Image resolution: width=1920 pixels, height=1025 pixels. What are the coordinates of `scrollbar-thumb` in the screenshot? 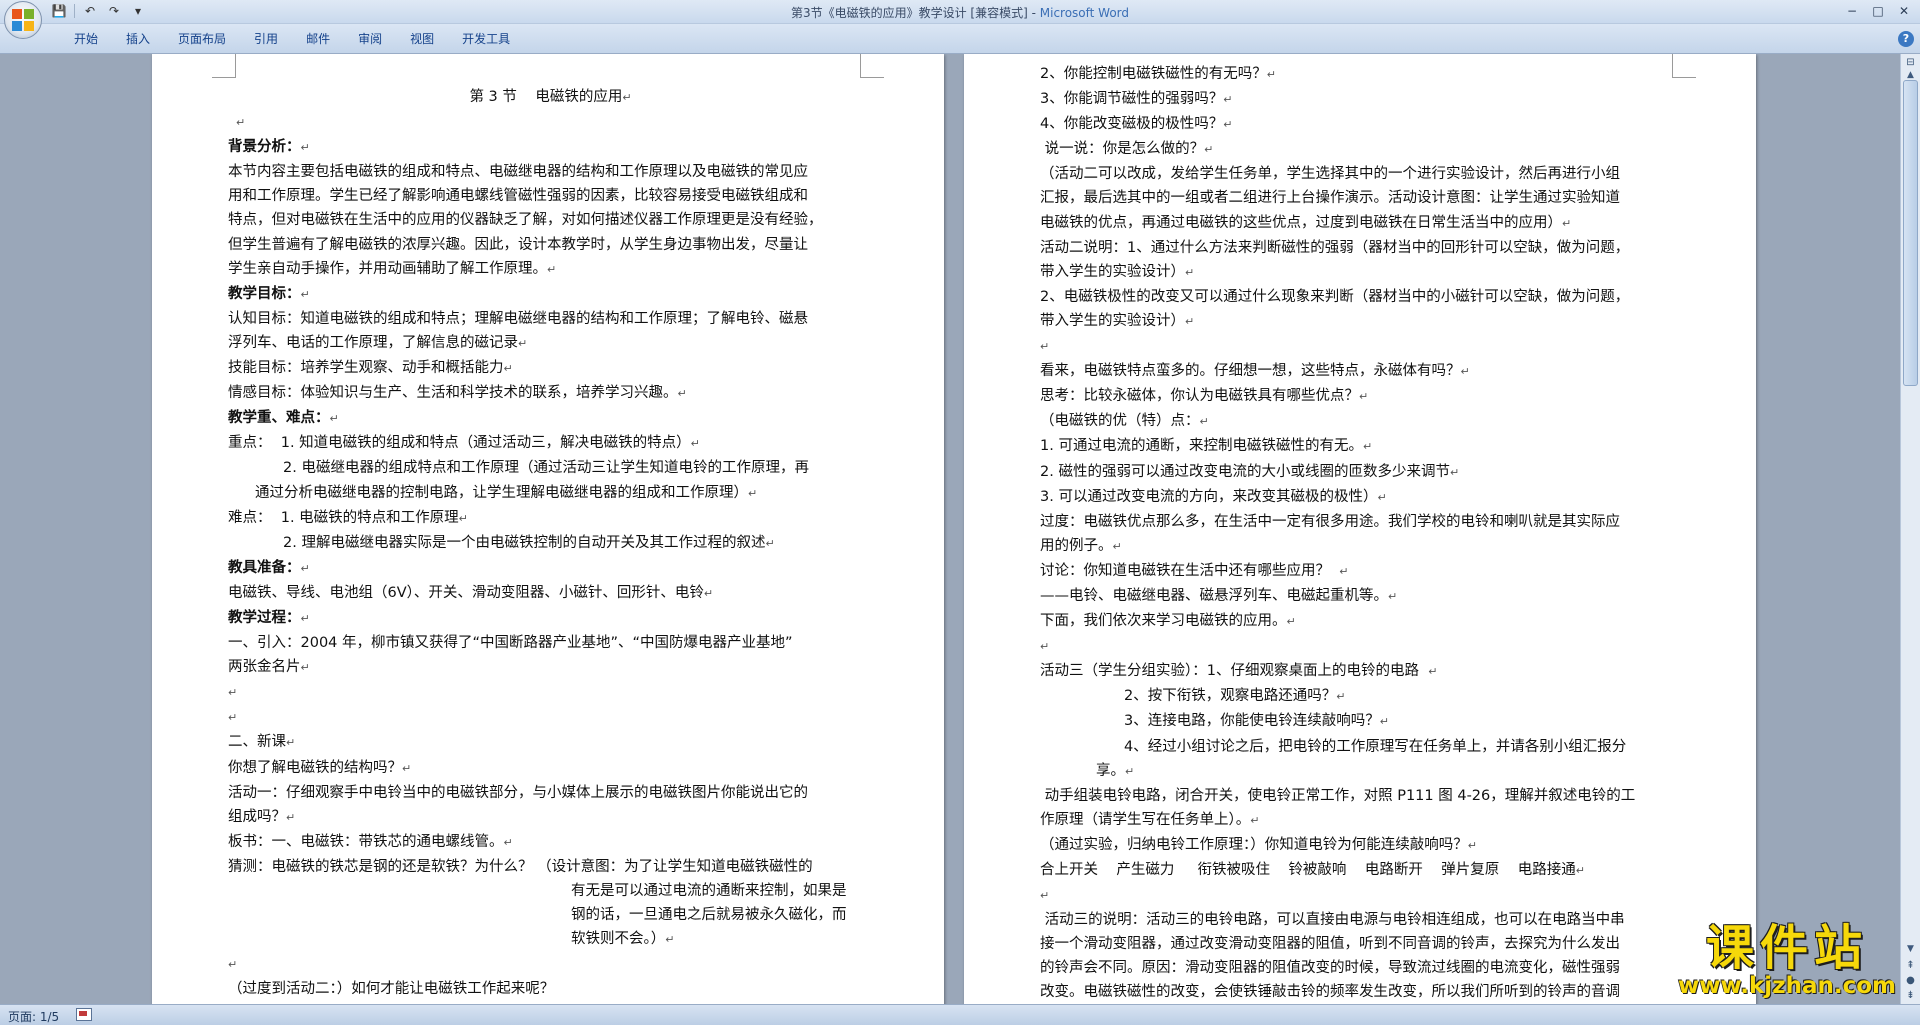 It's located at (1910, 233).